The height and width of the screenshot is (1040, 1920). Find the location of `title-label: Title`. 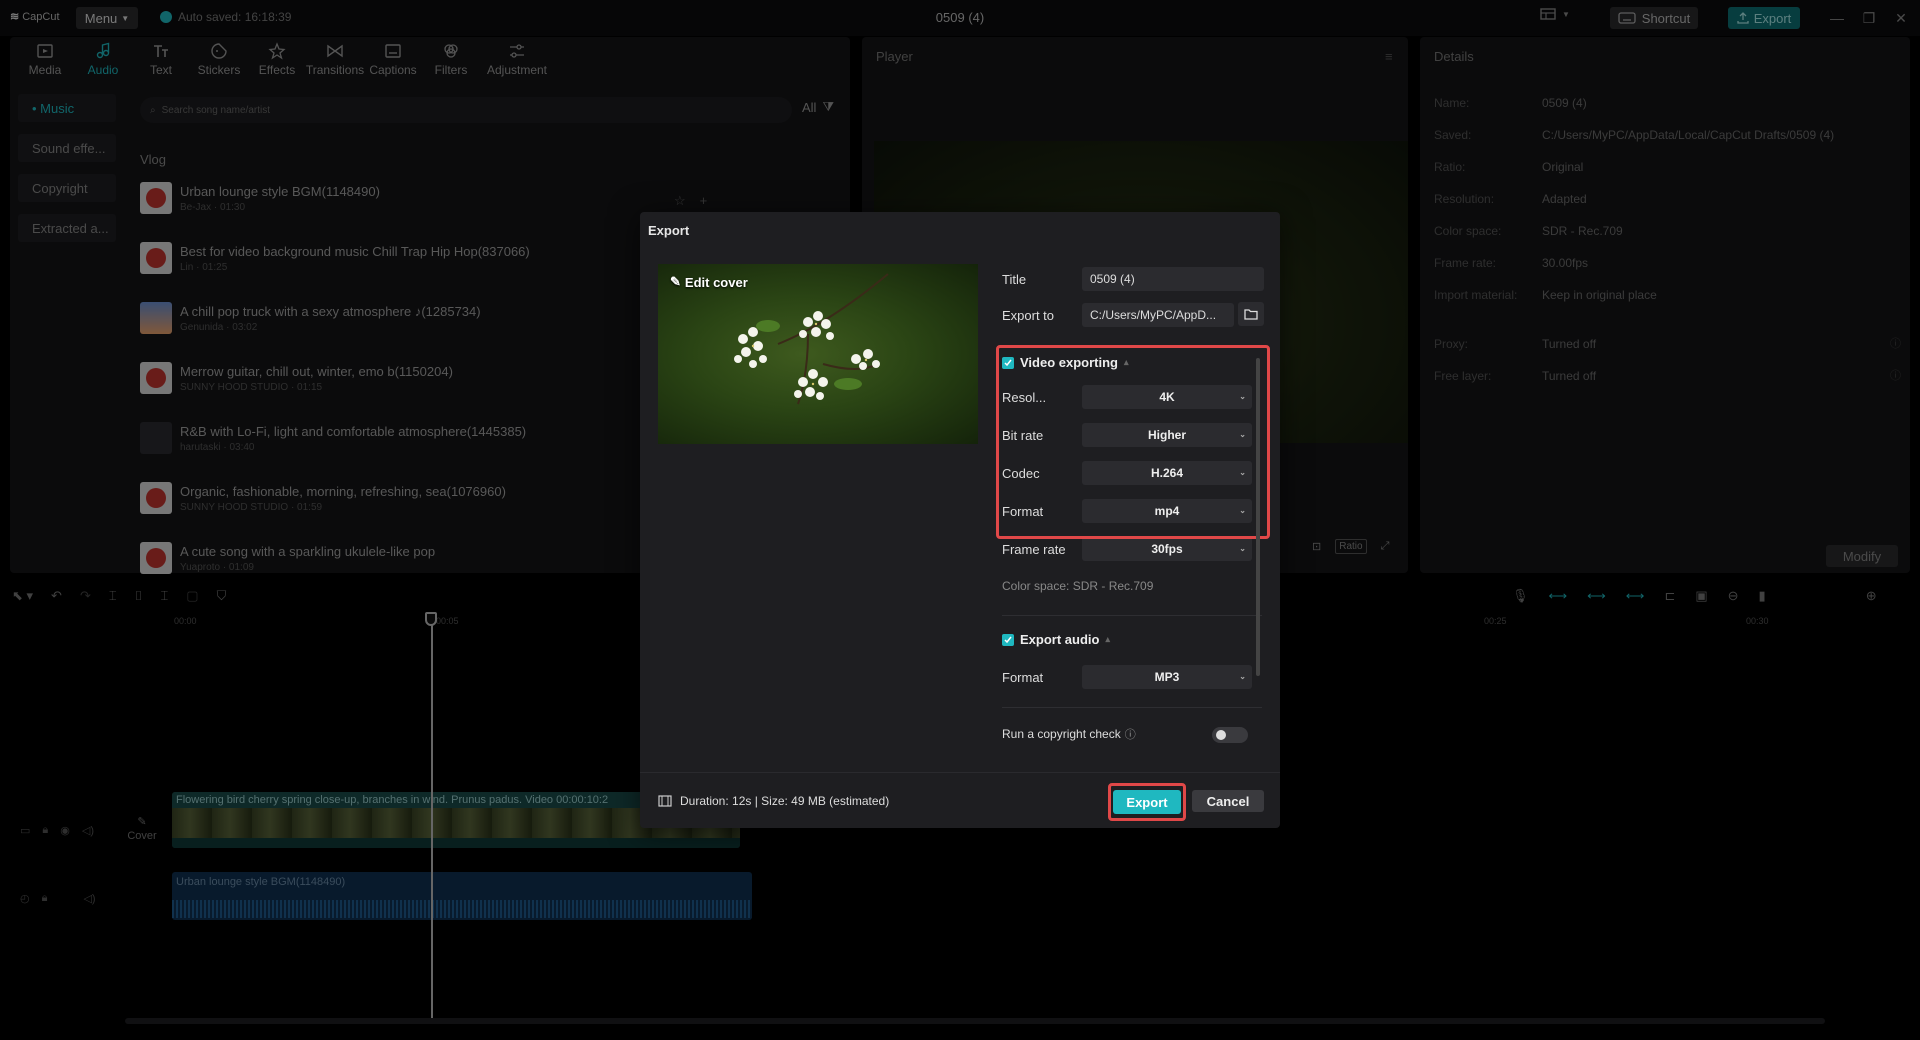

title-label: Title is located at coordinates (1014, 279).